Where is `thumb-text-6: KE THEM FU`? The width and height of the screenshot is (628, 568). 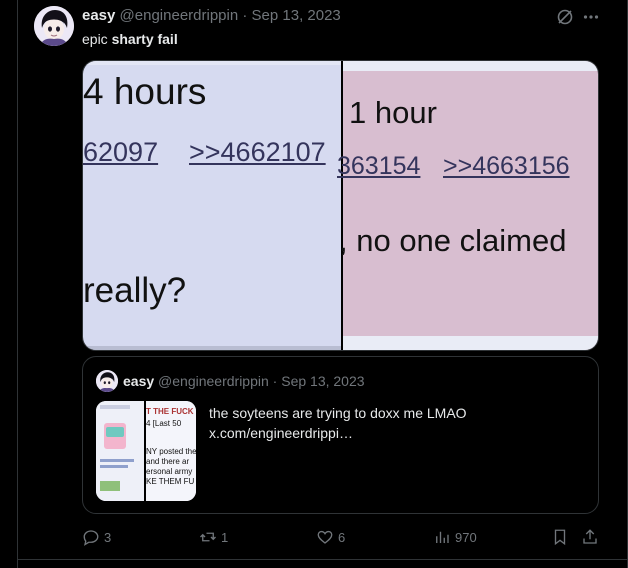
thumb-text-6: KE THEM FU is located at coordinates (170, 481).